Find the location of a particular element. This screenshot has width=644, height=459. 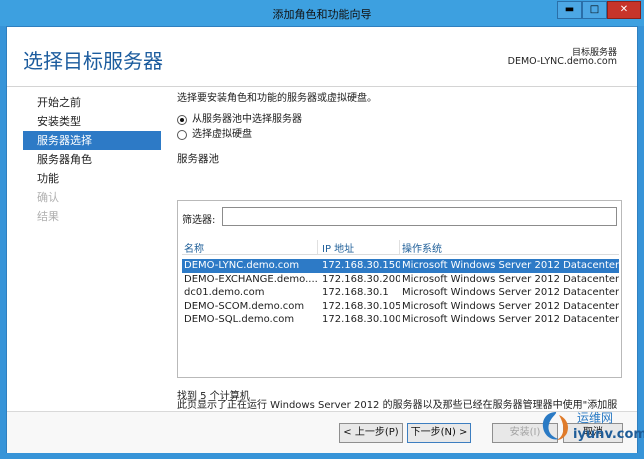

radio-row-server-pool: 从服务器池中选择服务器 is located at coordinates (399, 119).